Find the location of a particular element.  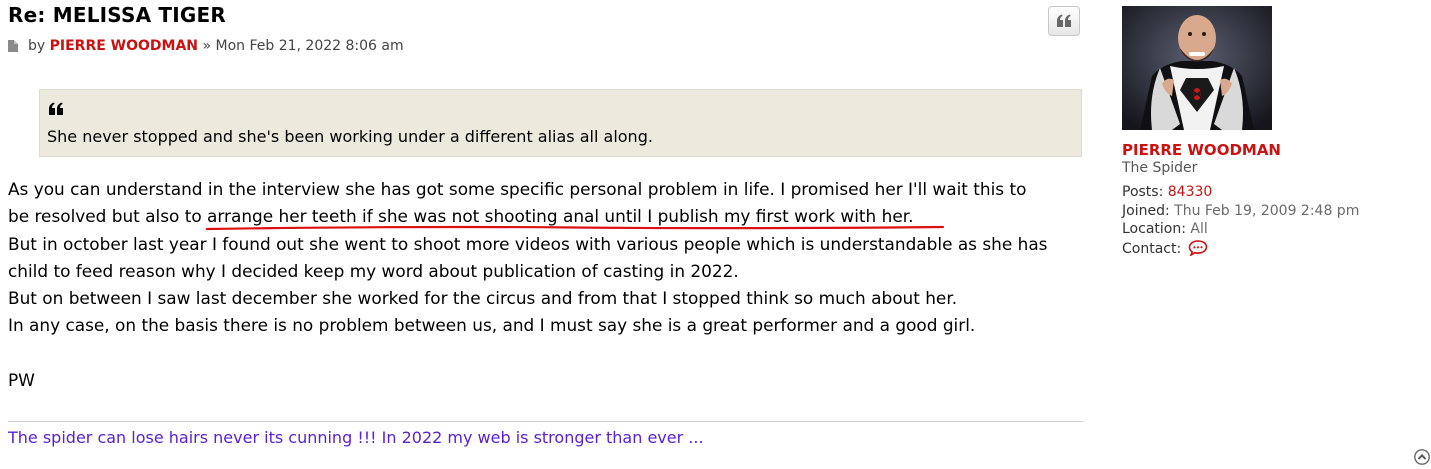

post-icon is located at coordinates (13, 46).